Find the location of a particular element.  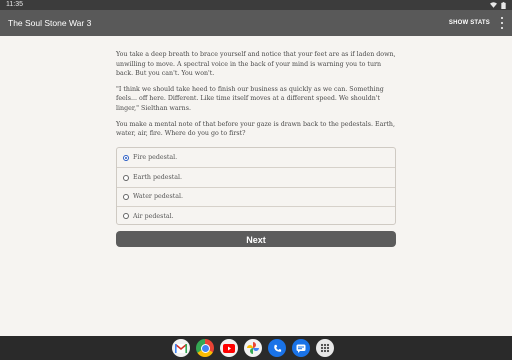

chrome-icon is located at coordinates (205, 348).